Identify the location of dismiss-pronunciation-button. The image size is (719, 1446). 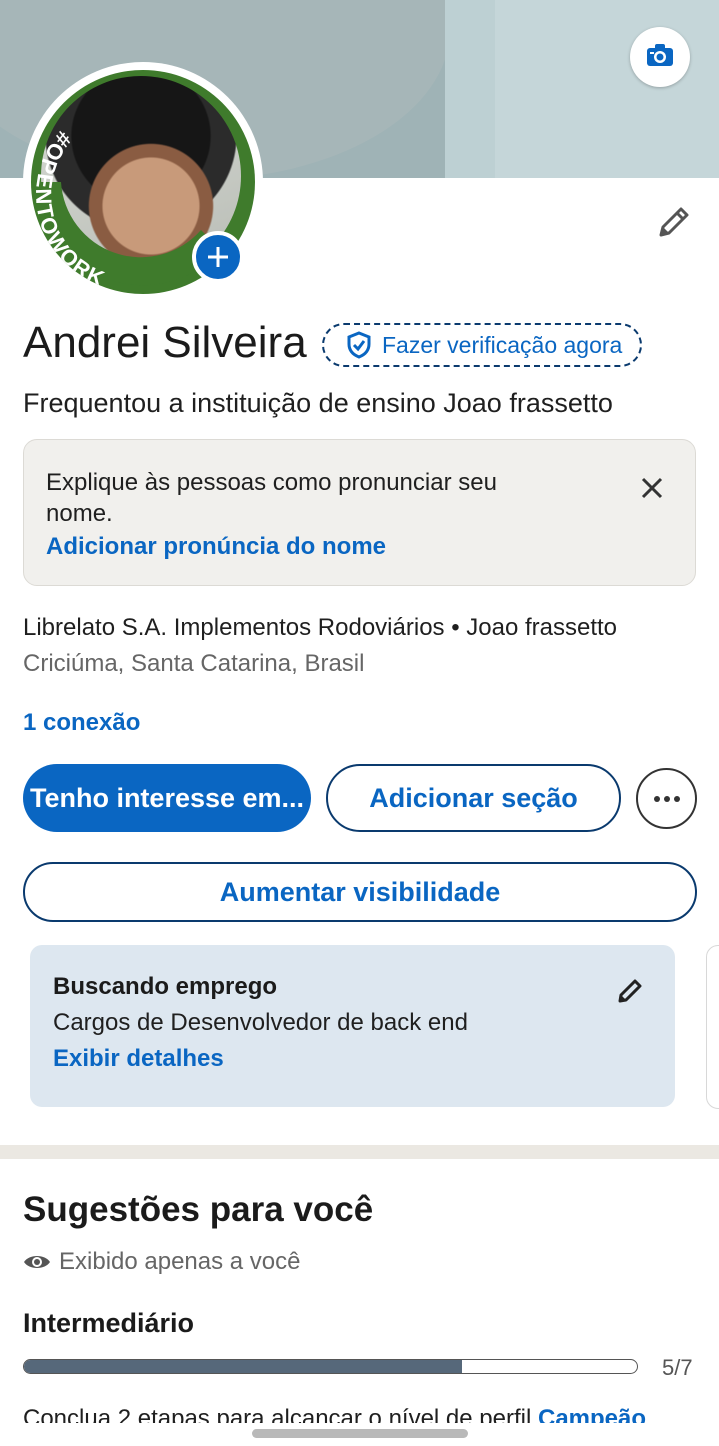
(652, 488).